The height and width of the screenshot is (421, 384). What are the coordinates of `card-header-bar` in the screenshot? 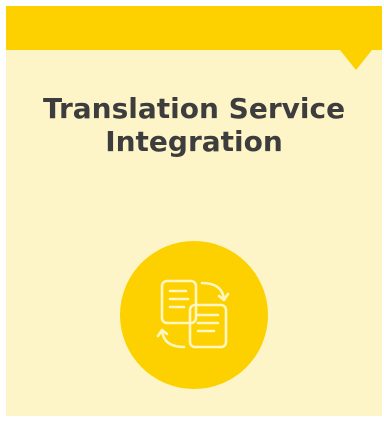 It's located at (194, 28).